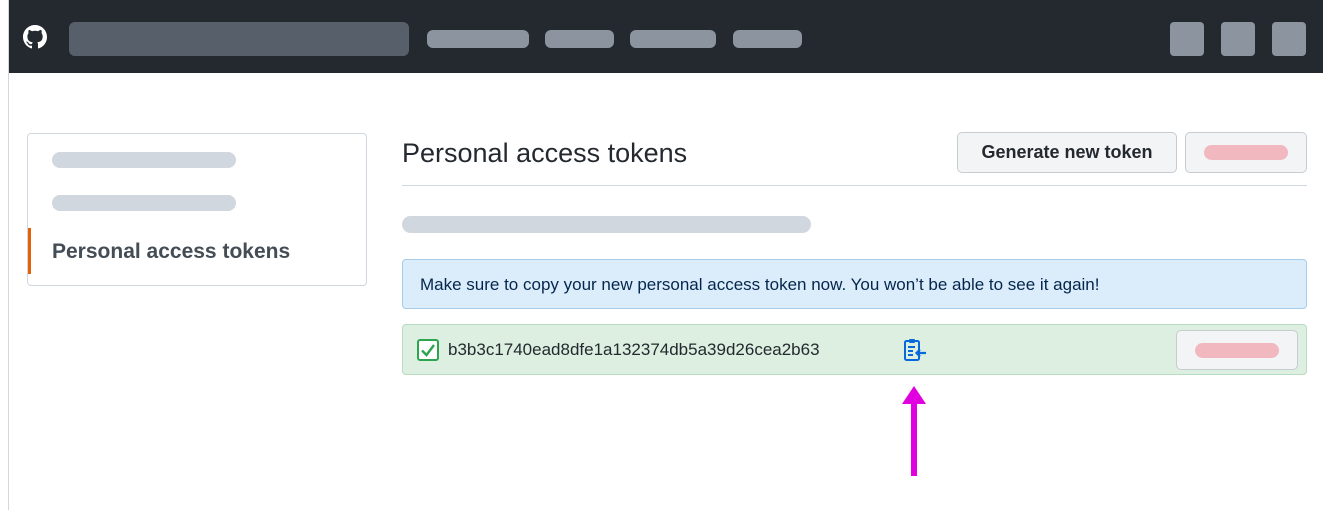 Image resolution: width=1323 pixels, height=510 pixels. I want to click on page-title: Personal access tokens, so click(545, 153).